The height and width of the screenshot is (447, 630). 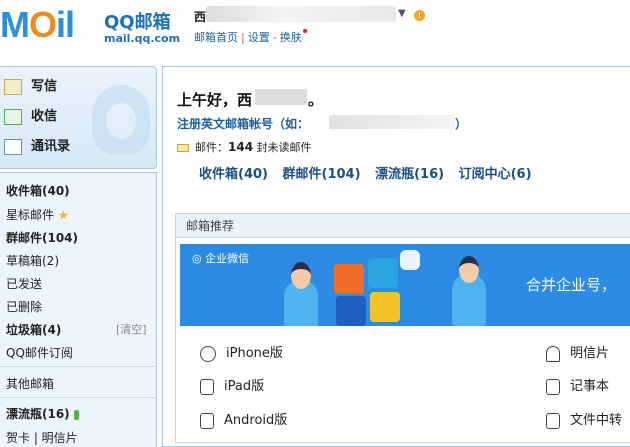 What do you see at coordinates (370, 172) in the screenshot?
I see `quick-links: 收件箱(40) 群邮件(104) 漂流瓶(16) 订阅中心(6)` at bounding box center [370, 172].